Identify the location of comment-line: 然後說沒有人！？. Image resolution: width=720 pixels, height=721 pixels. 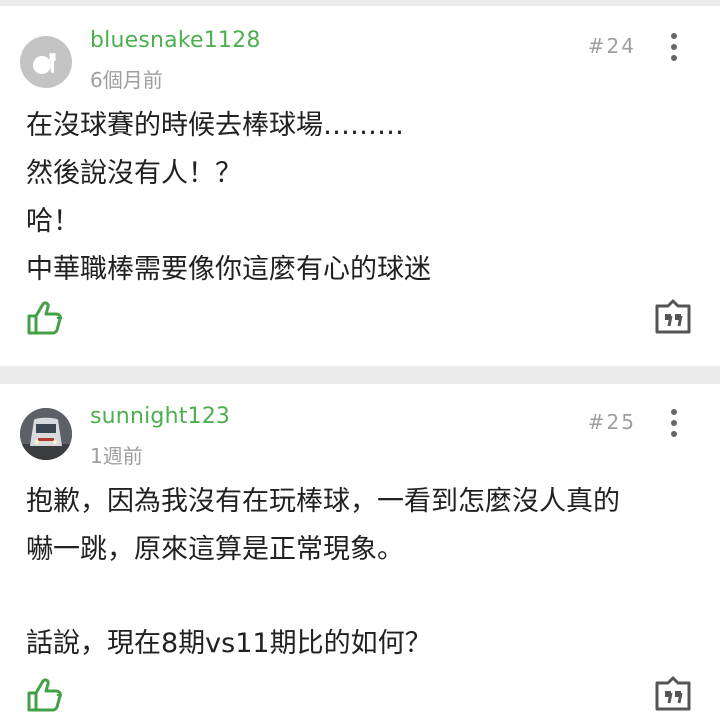
(134, 173).